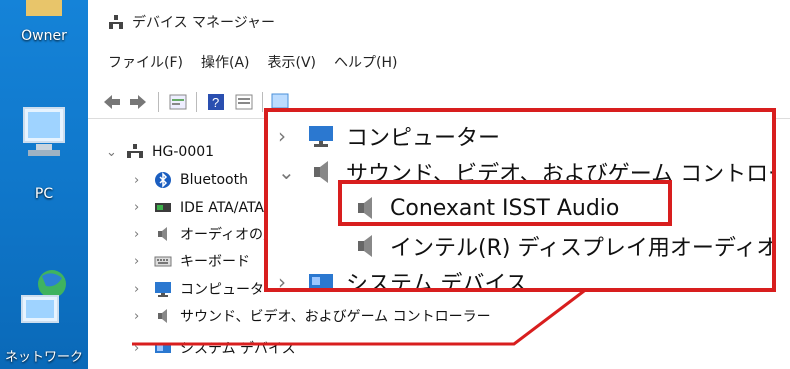  Describe the element at coordinates (44, 135) in the screenshot. I see `pc-icon` at that location.